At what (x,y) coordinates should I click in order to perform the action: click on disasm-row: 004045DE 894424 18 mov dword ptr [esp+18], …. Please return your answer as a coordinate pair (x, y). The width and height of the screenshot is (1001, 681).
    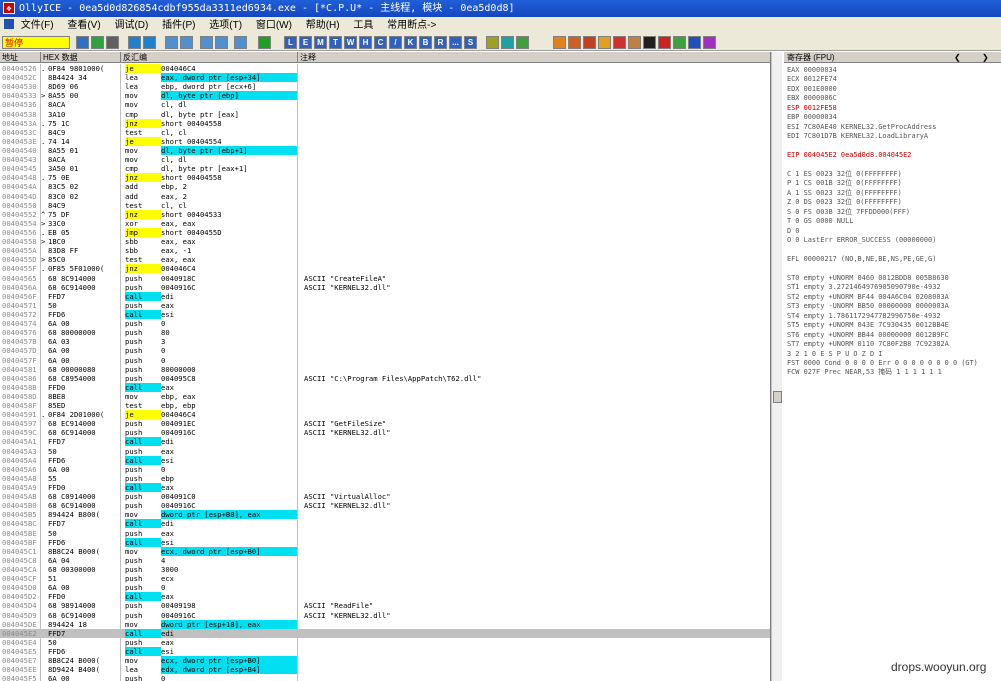
    Looking at the image, I should click on (385, 624).